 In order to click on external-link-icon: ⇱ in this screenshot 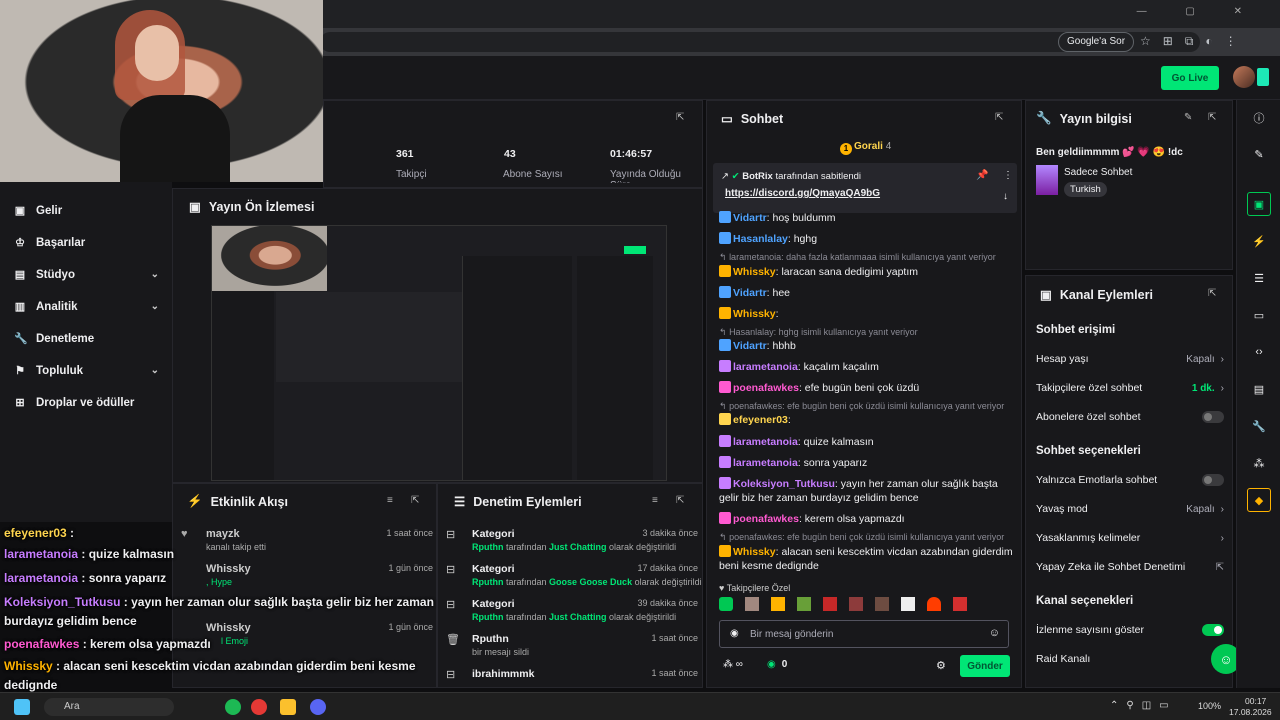, I will do `click(1219, 567)`.